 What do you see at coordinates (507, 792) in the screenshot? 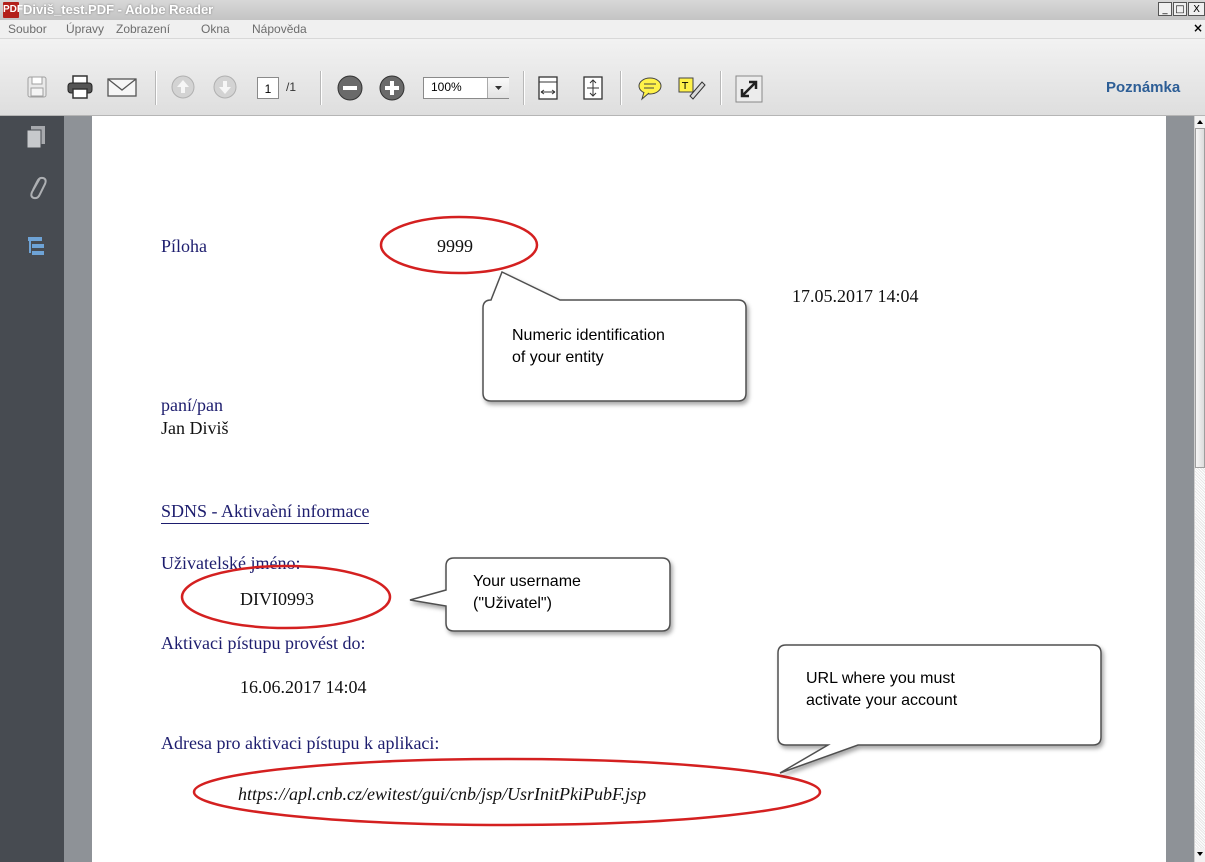
I see `highlight-ellipse-url` at bounding box center [507, 792].